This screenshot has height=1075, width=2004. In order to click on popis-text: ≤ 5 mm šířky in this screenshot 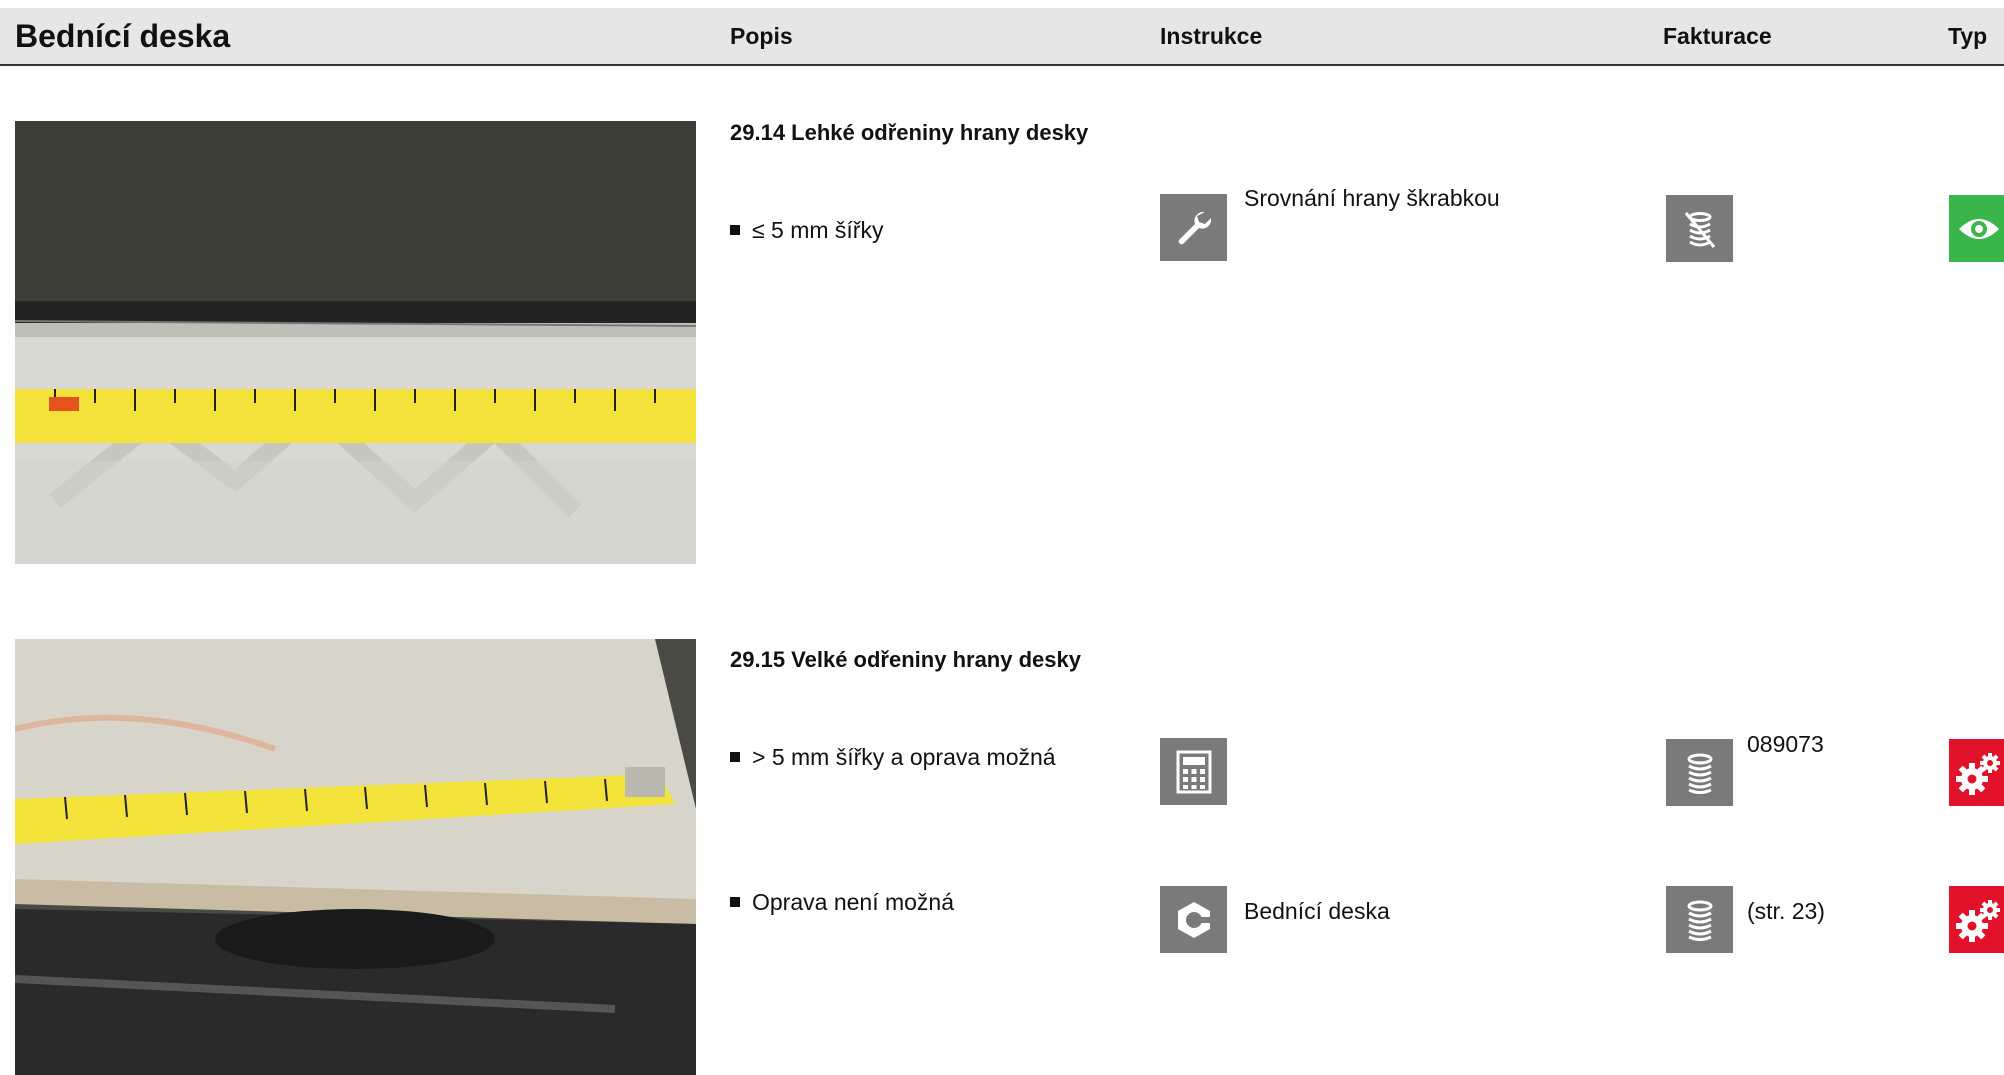, I will do `click(818, 230)`.